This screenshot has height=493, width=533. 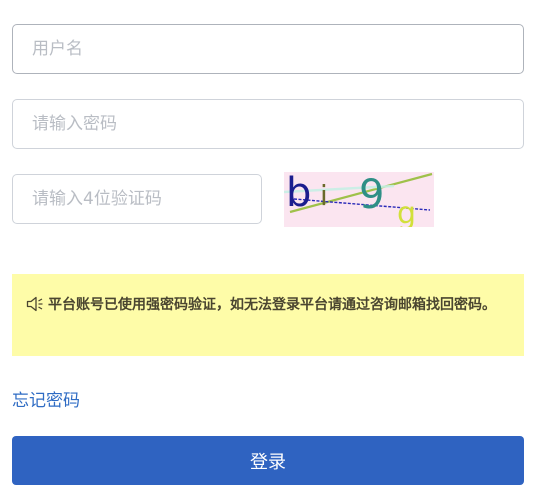 I want to click on login-button: 登录, so click(x=268, y=460).